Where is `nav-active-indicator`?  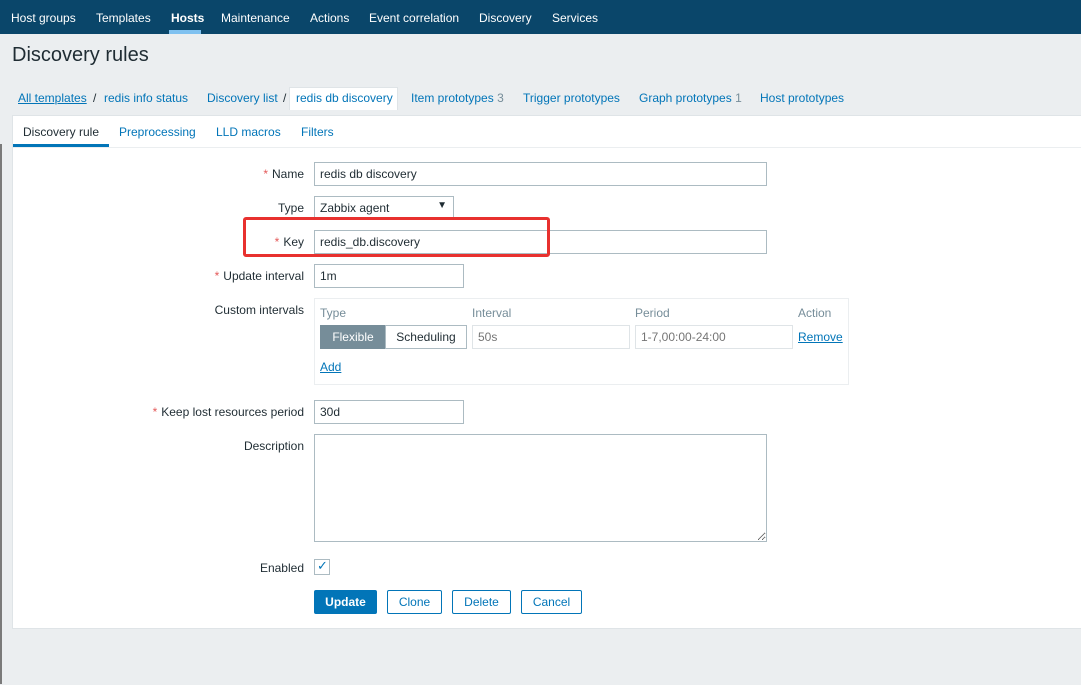 nav-active-indicator is located at coordinates (185, 32).